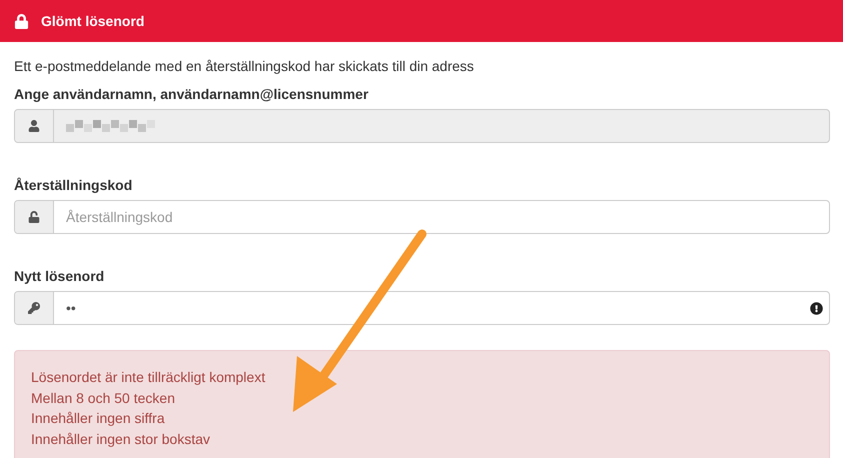 The width and height of the screenshot is (843, 458). Describe the element at coordinates (98, 418) in the screenshot. I see `error-message: Innehåller ingen siffra` at that location.